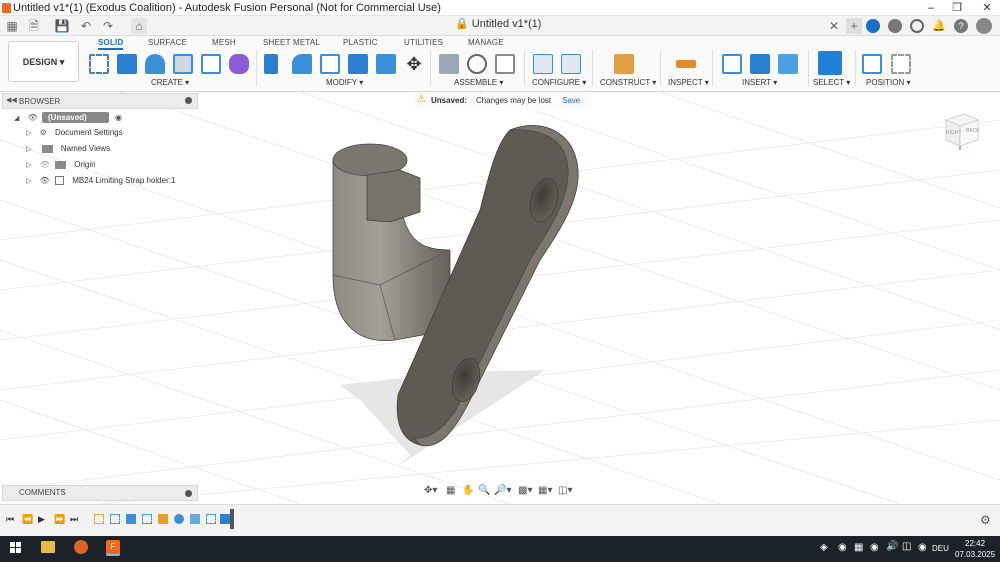 Image resolution: width=1000 pixels, height=562 pixels. What do you see at coordinates (86, 26) in the screenshot?
I see `undo-icon: ↶` at bounding box center [86, 26].